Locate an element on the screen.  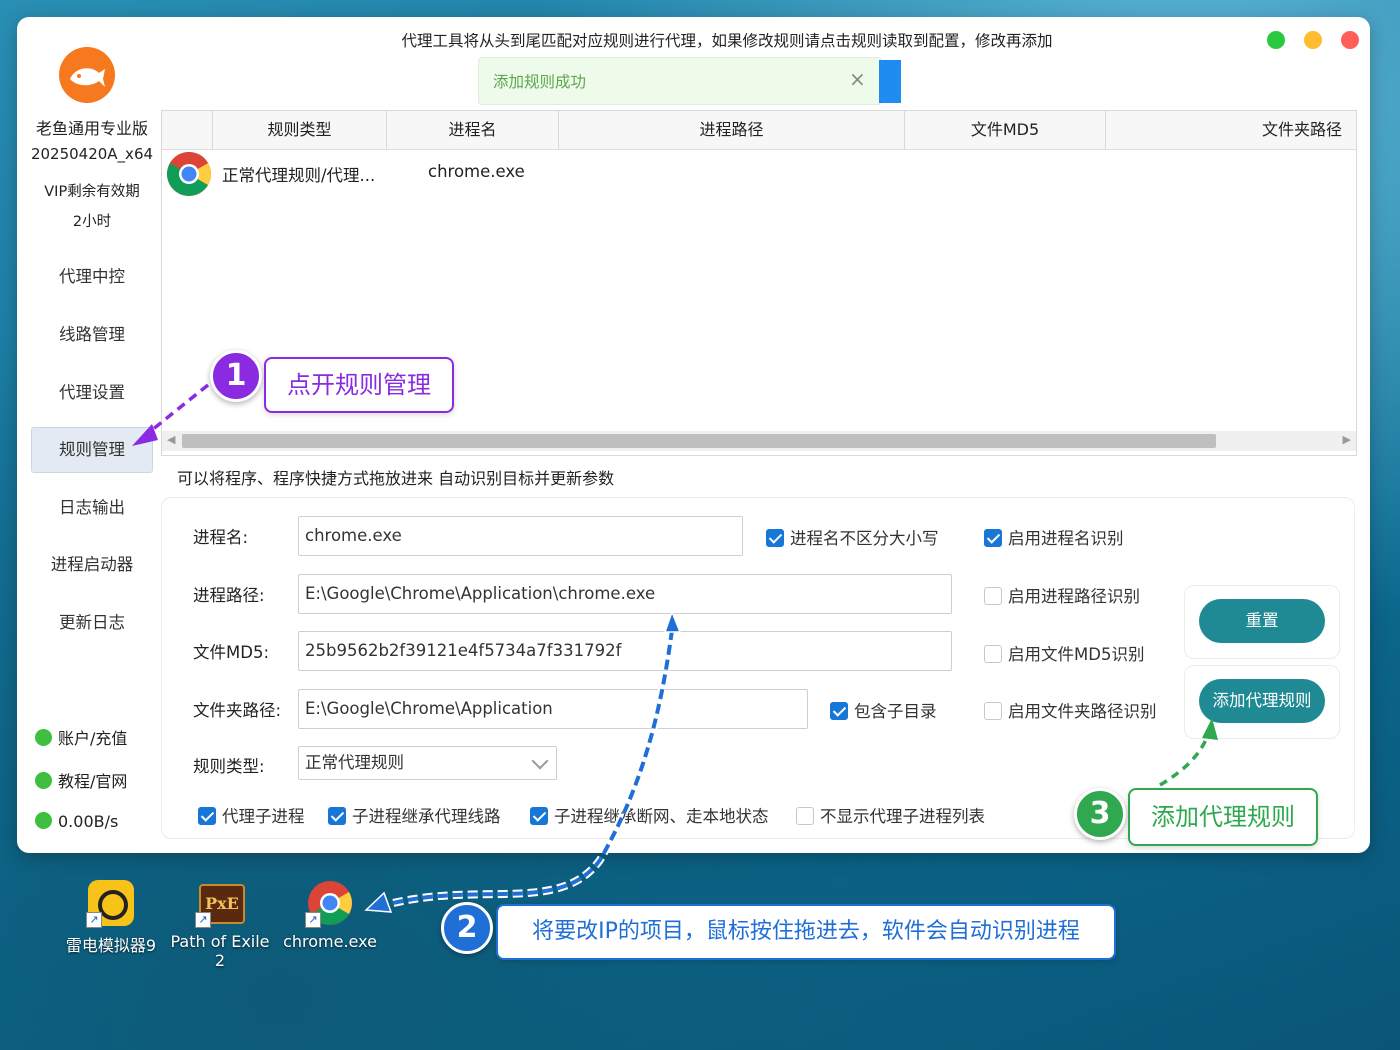
annotation-3-callout: 添加代理规则 is located at coordinates (1223, 817).